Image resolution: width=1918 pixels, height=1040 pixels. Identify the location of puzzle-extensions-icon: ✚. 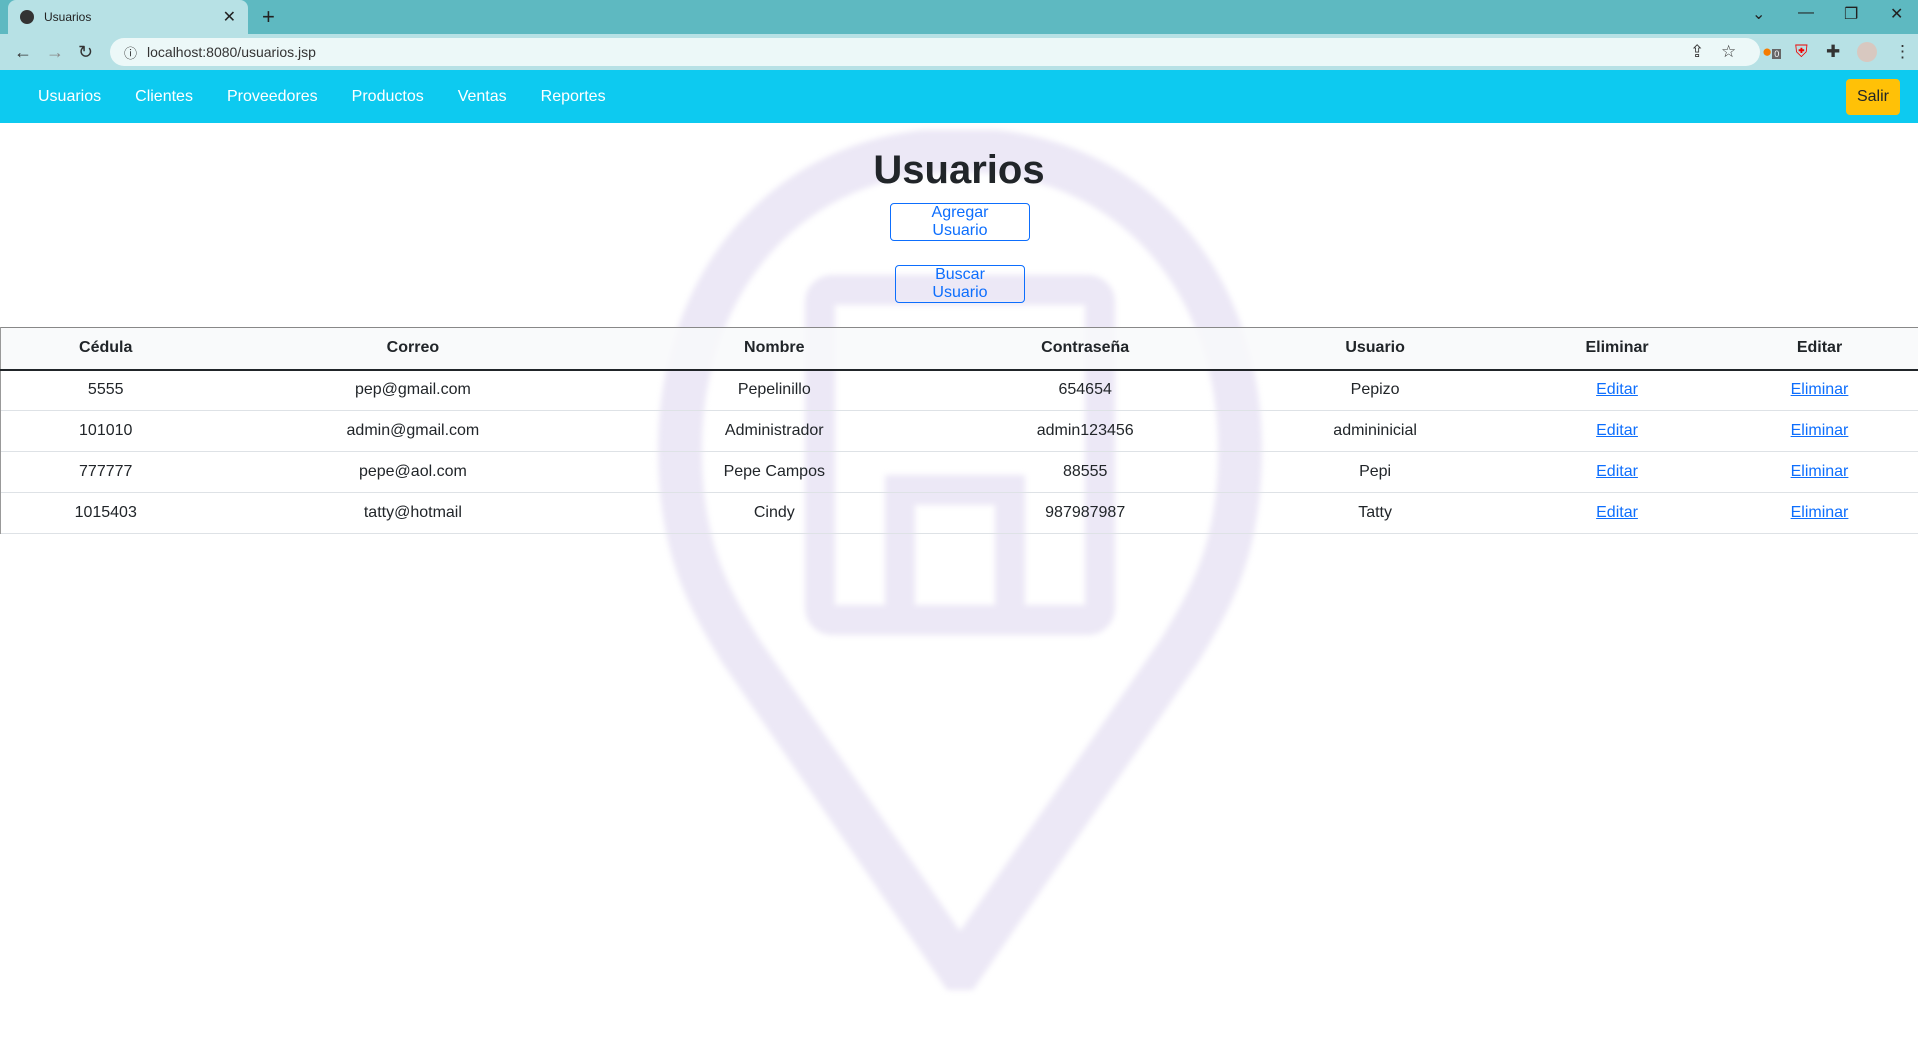
(1833, 52).